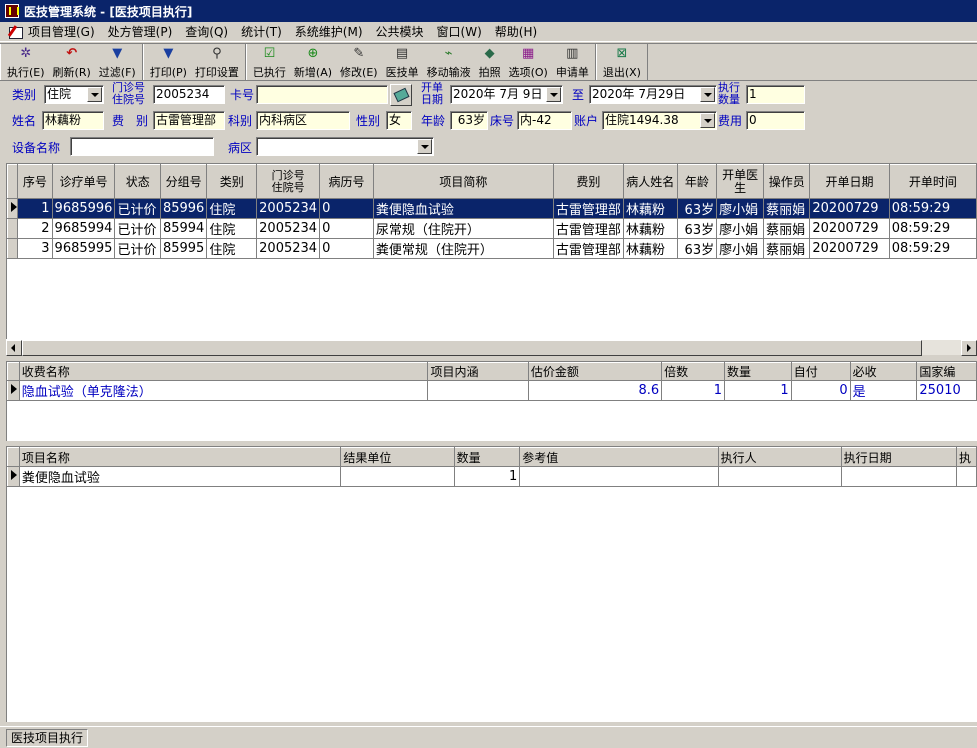 The height and width of the screenshot is (748, 977). Describe the element at coordinates (14, 348) in the screenshot. I see `scroll-left-icon` at that location.